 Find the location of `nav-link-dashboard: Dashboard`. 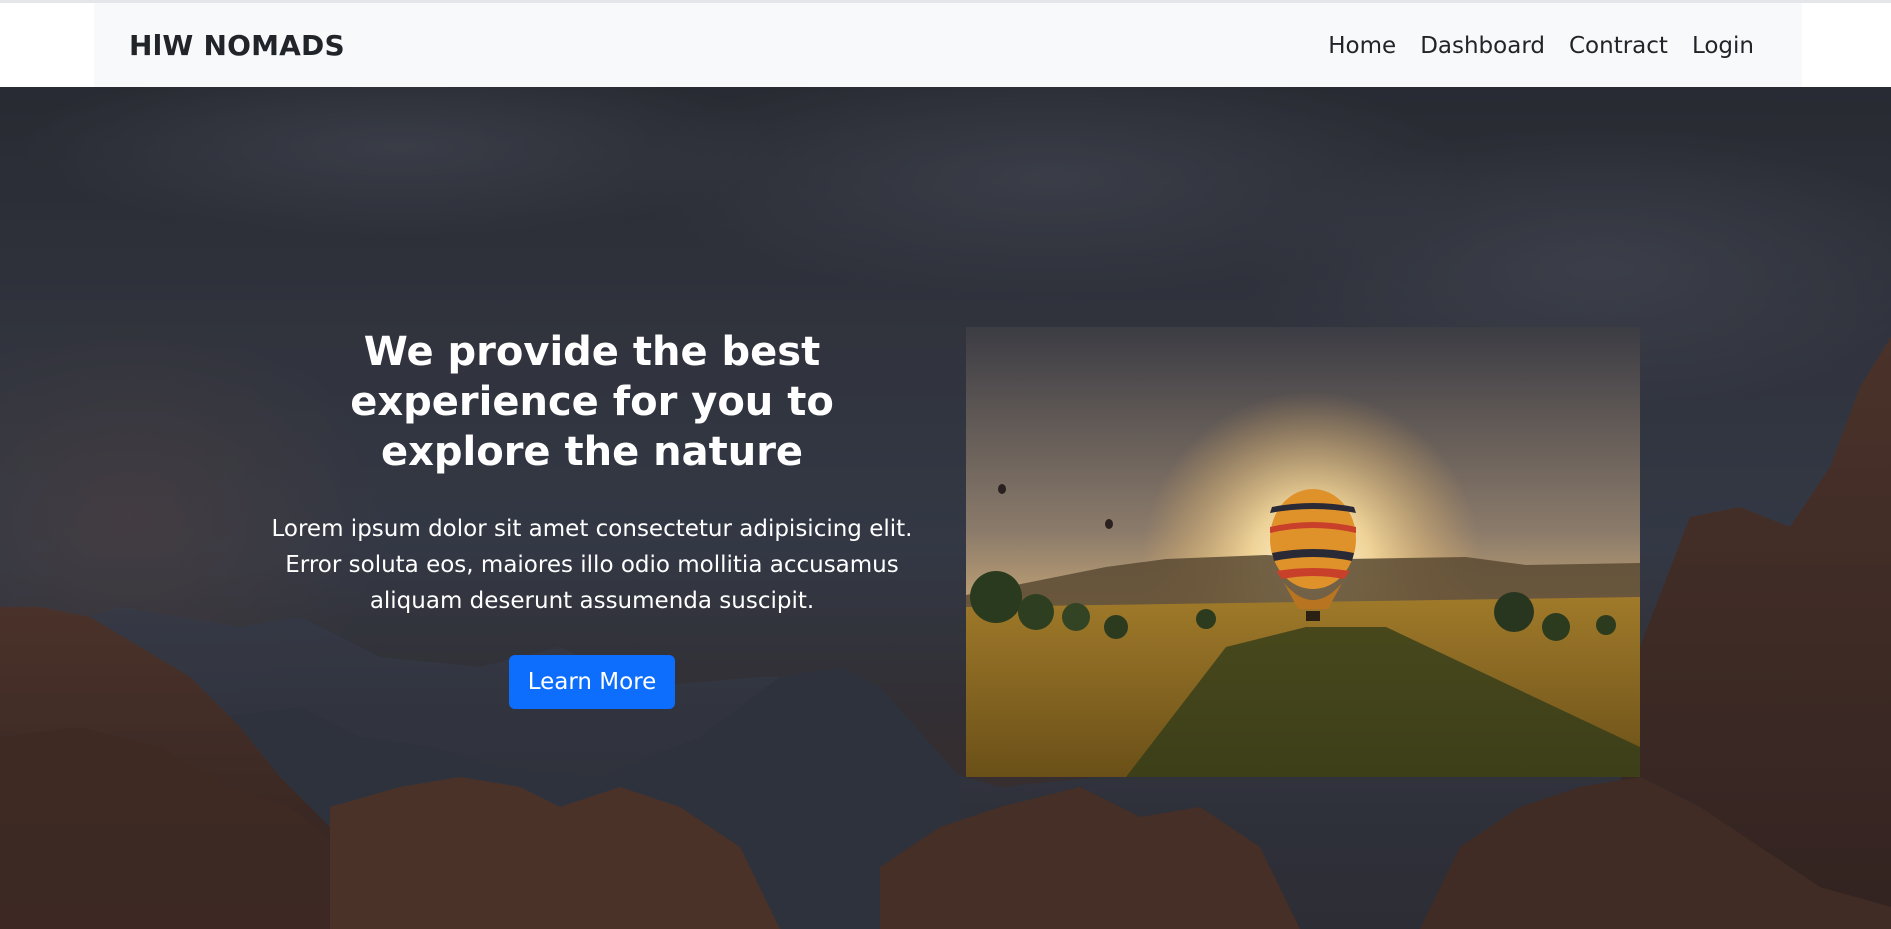

nav-link-dashboard: Dashboard is located at coordinates (1482, 46).